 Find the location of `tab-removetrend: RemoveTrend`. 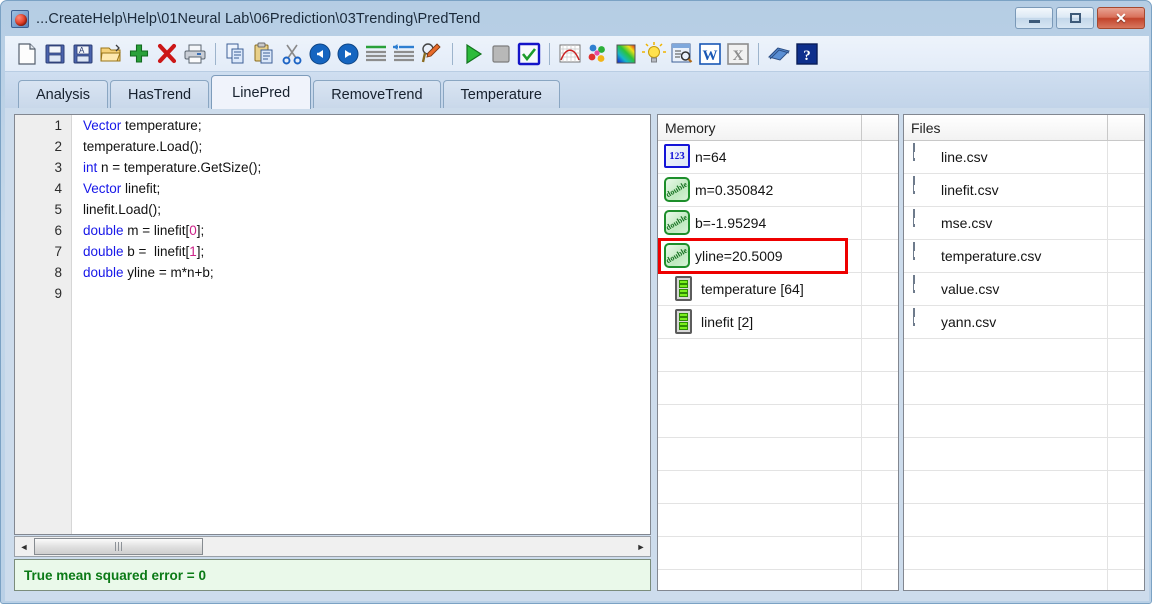

tab-removetrend: RemoveTrend is located at coordinates (377, 94).